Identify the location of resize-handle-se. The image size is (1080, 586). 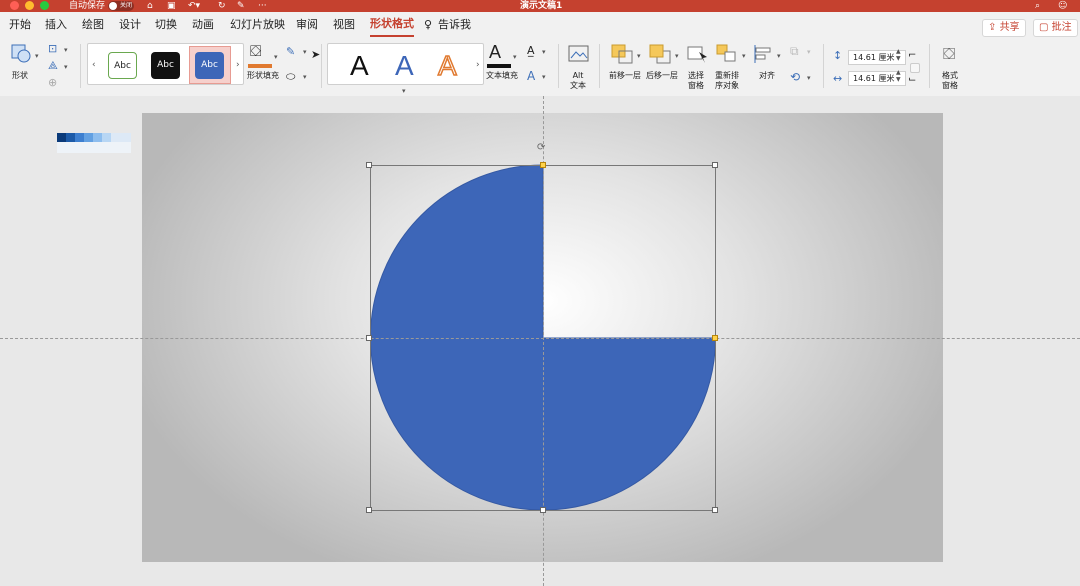
(715, 510).